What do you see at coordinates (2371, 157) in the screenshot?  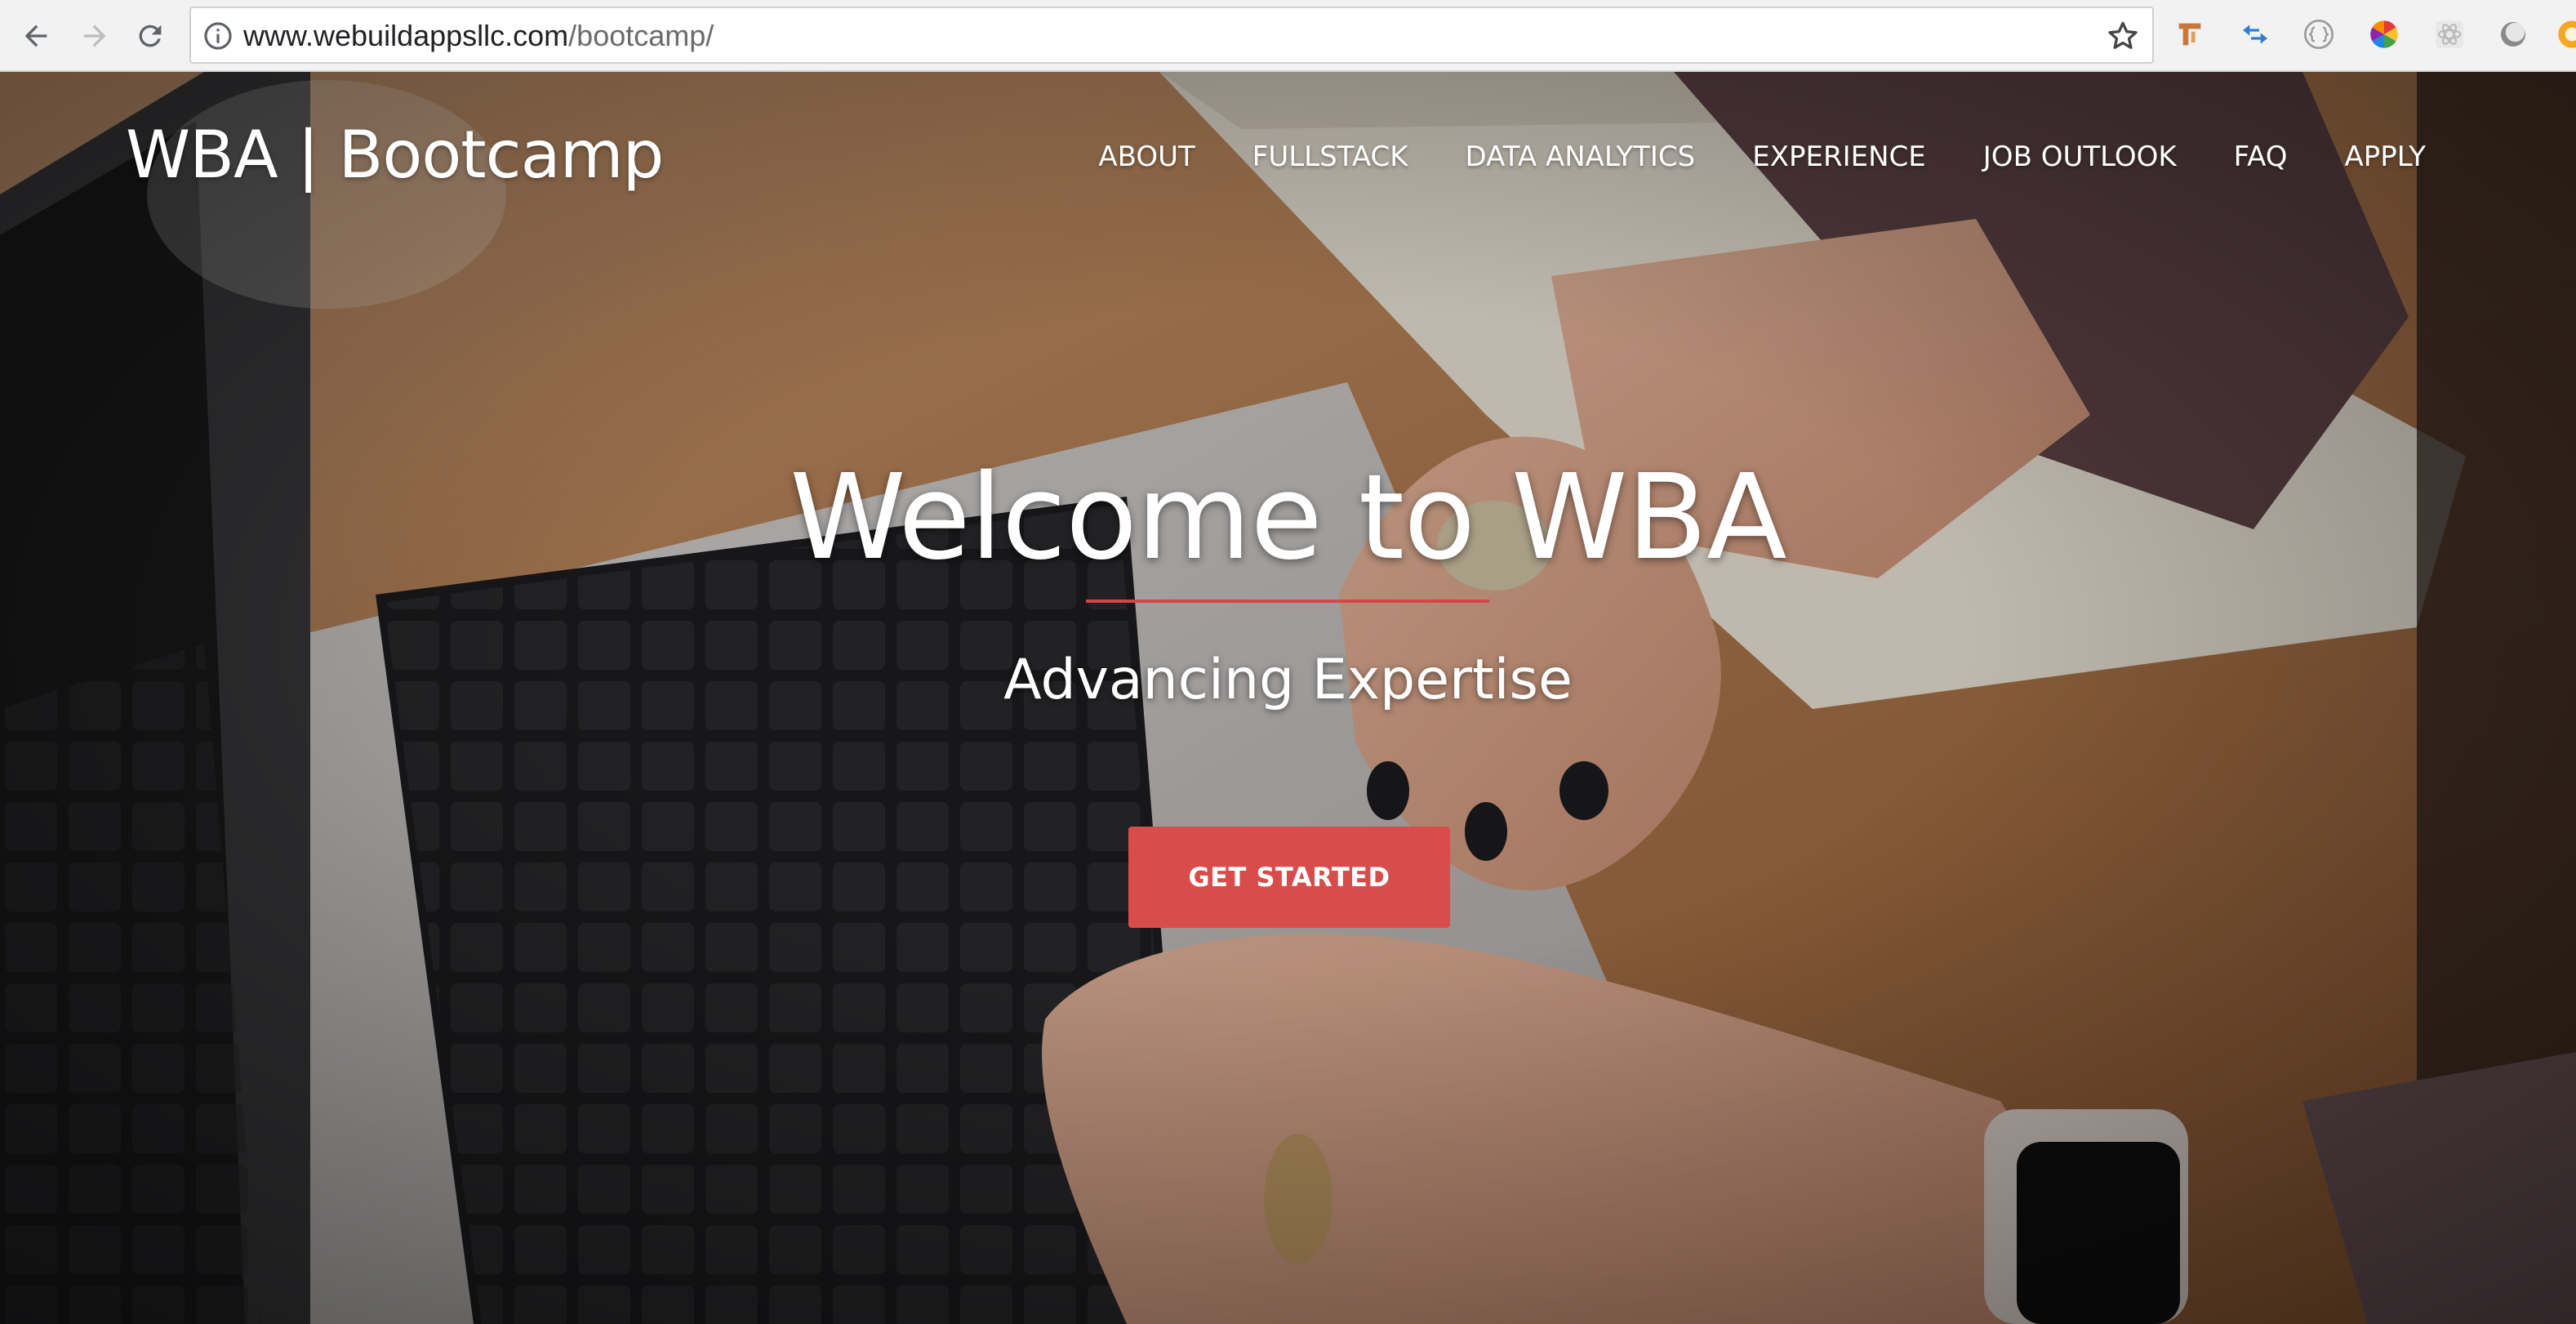 I see `nav-link-apply: APPLY` at bounding box center [2371, 157].